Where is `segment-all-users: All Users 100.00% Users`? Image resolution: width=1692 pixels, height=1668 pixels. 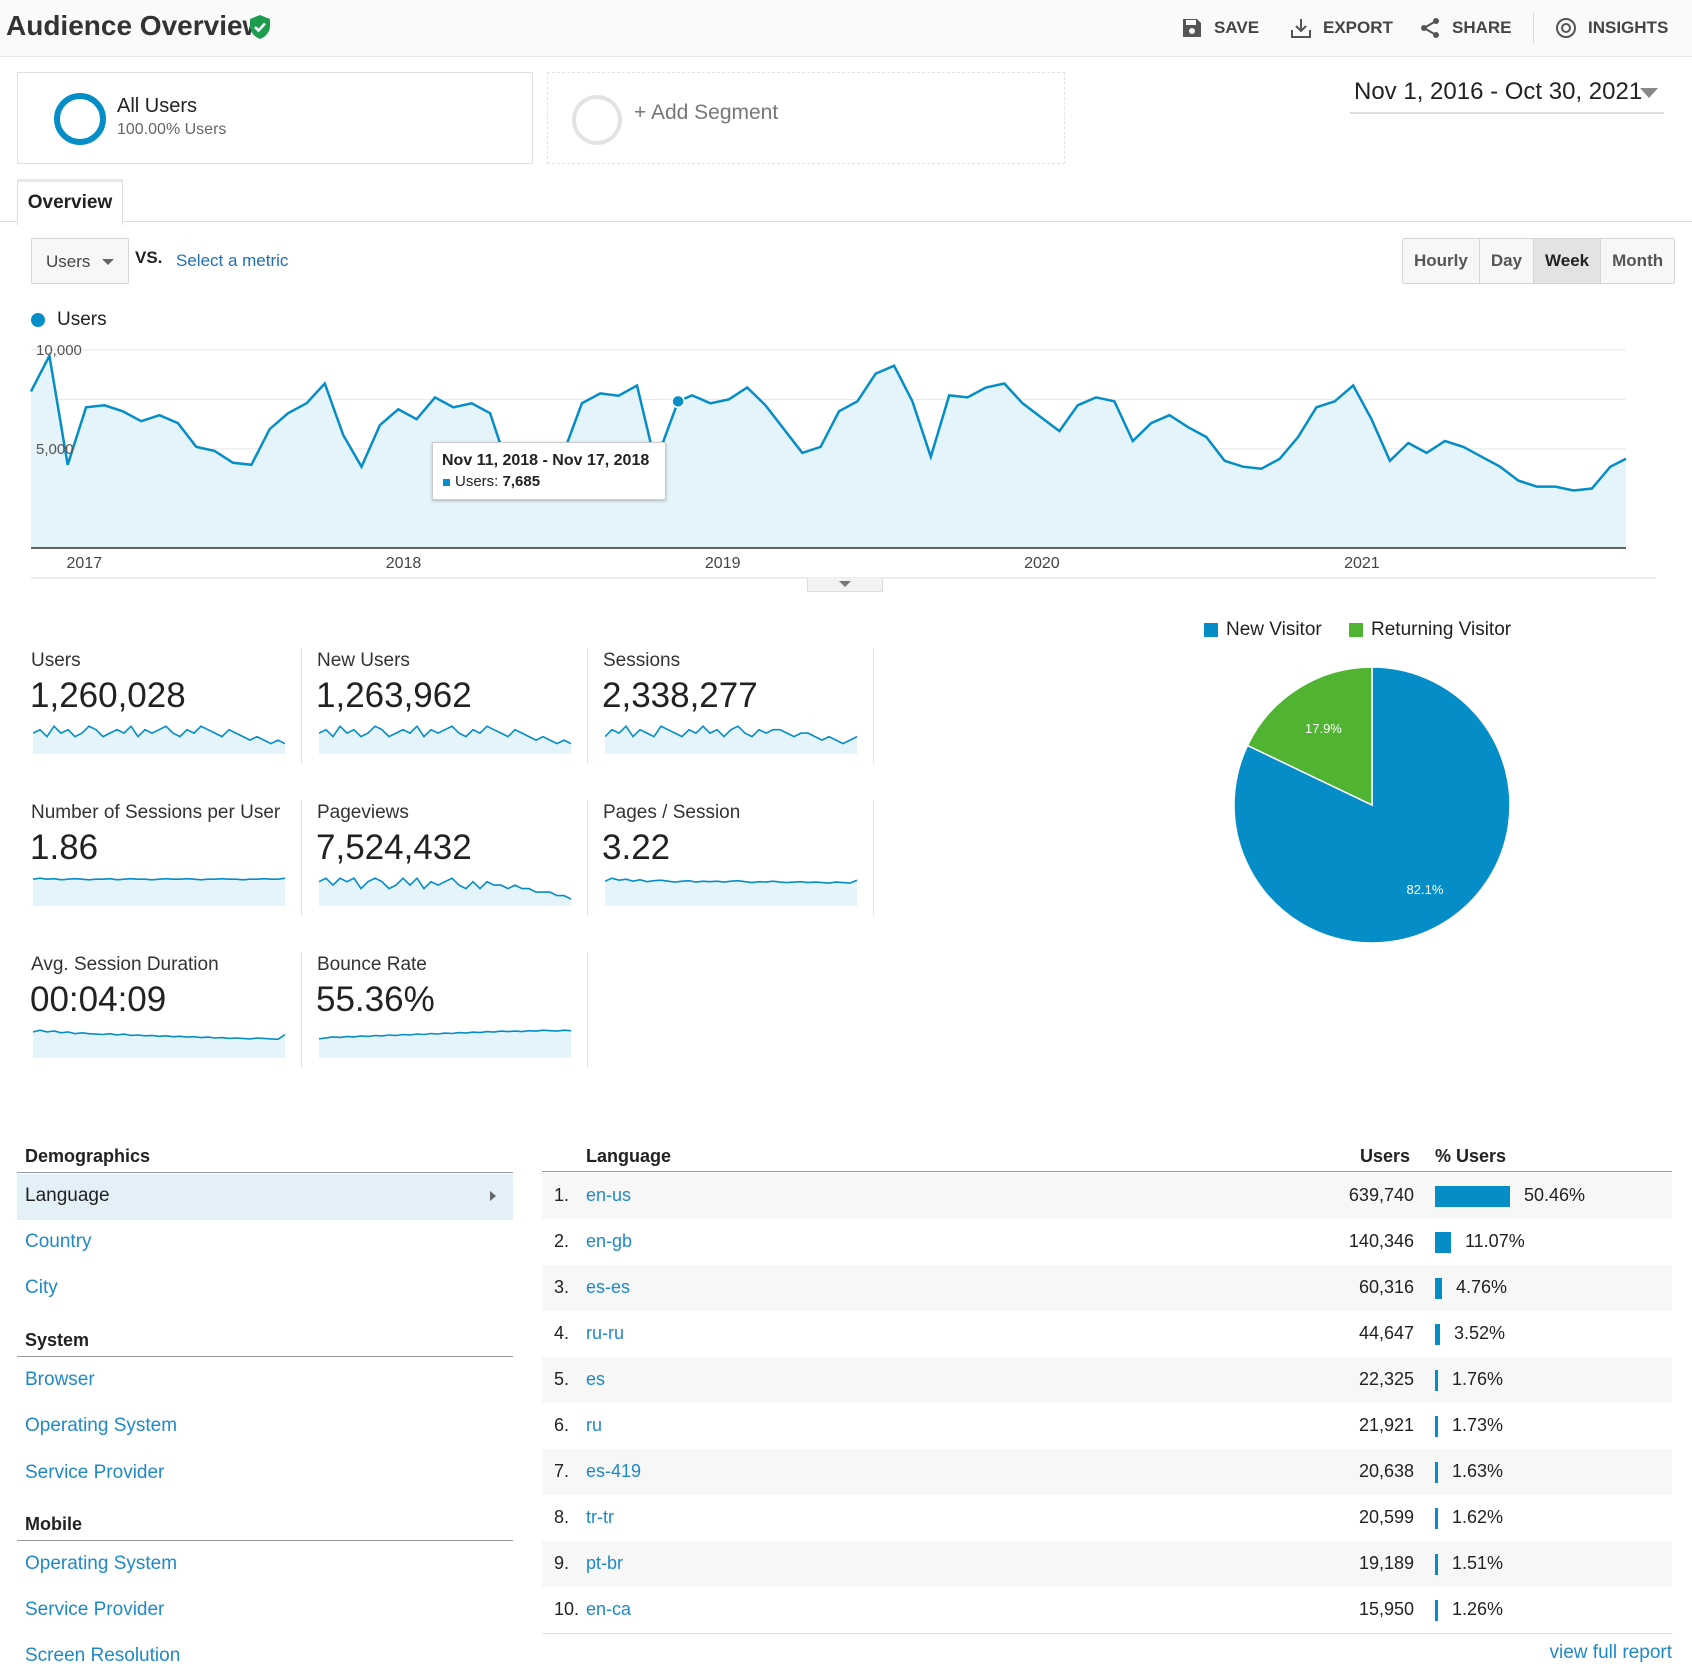 segment-all-users: All Users 100.00% Users is located at coordinates (275, 118).